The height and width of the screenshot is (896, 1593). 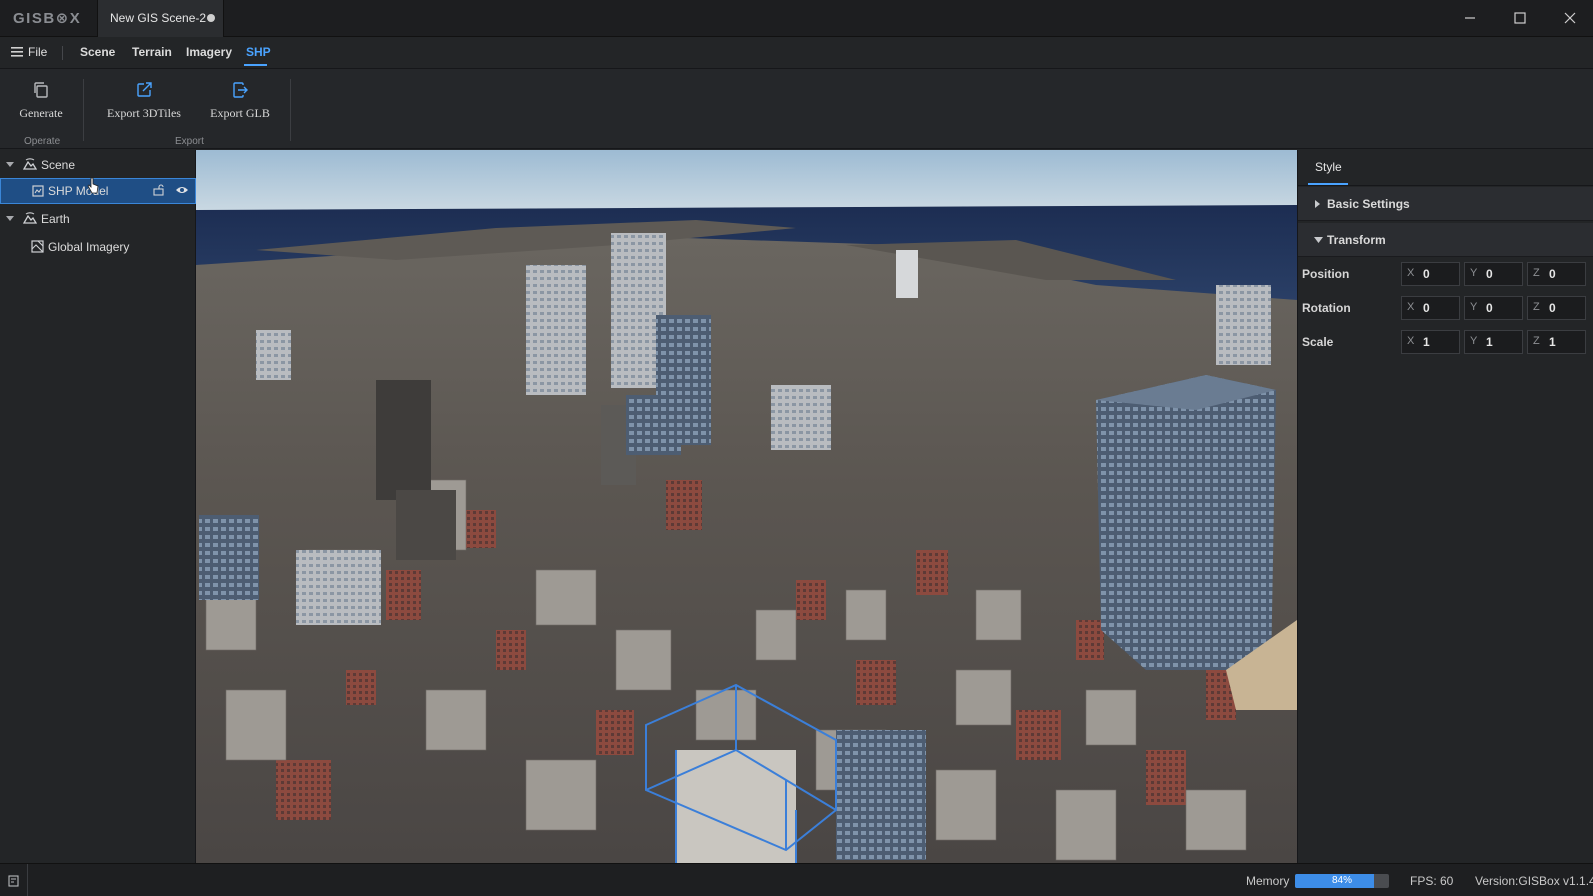 I want to click on export-3dtiles-button: Export 3DTiles, so click(x=144, y=104).